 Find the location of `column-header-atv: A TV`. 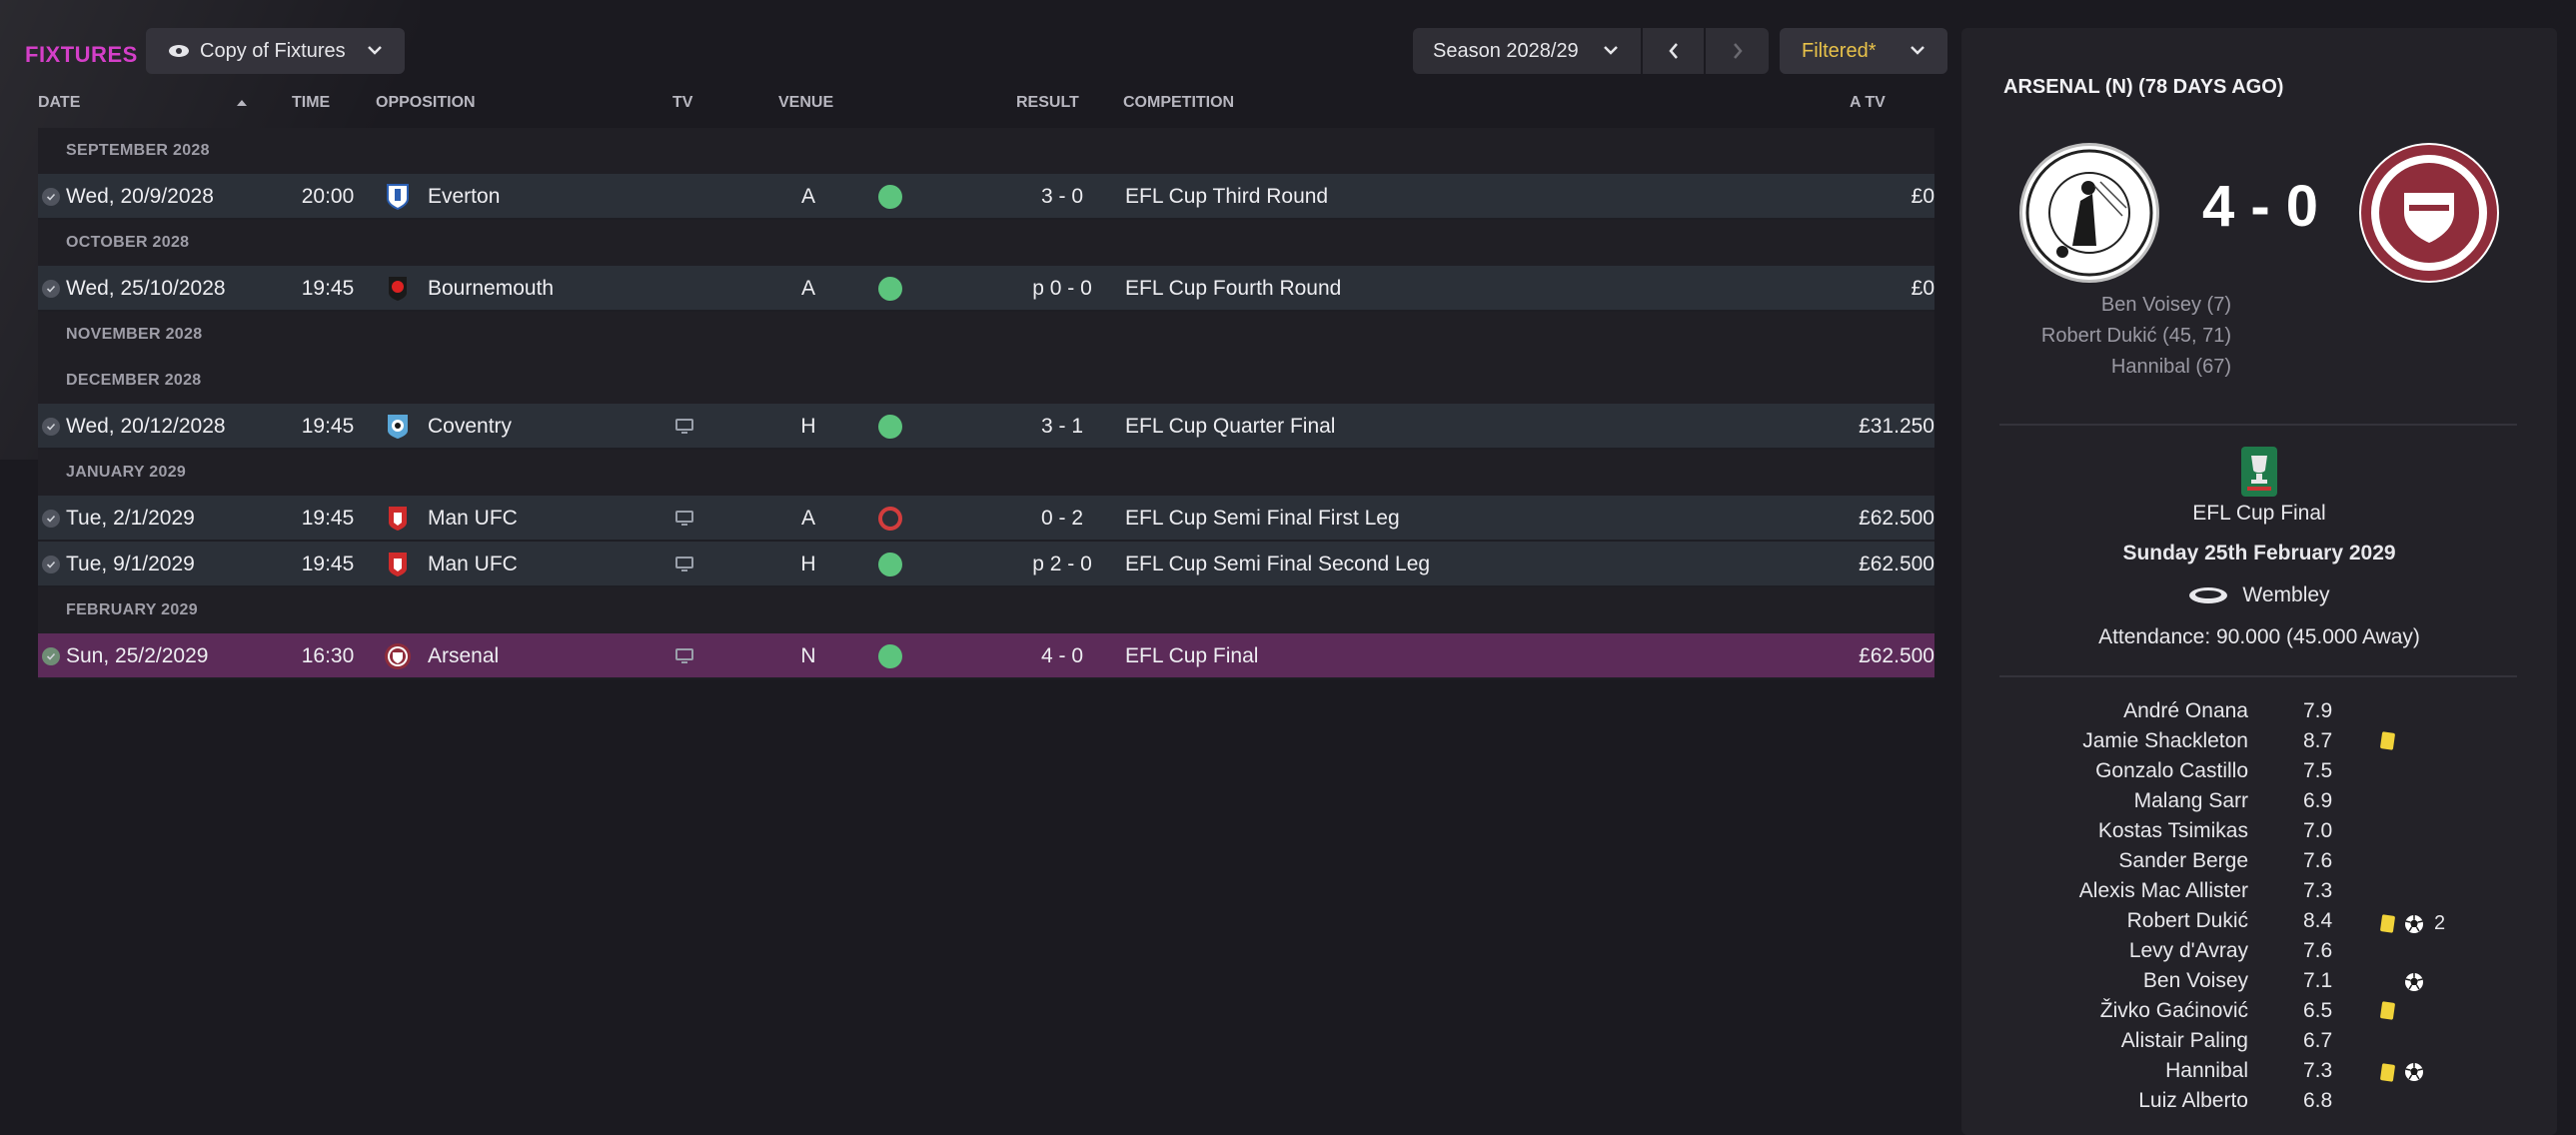

column-header-atv: A TV is located at coordinates (1868, 103).